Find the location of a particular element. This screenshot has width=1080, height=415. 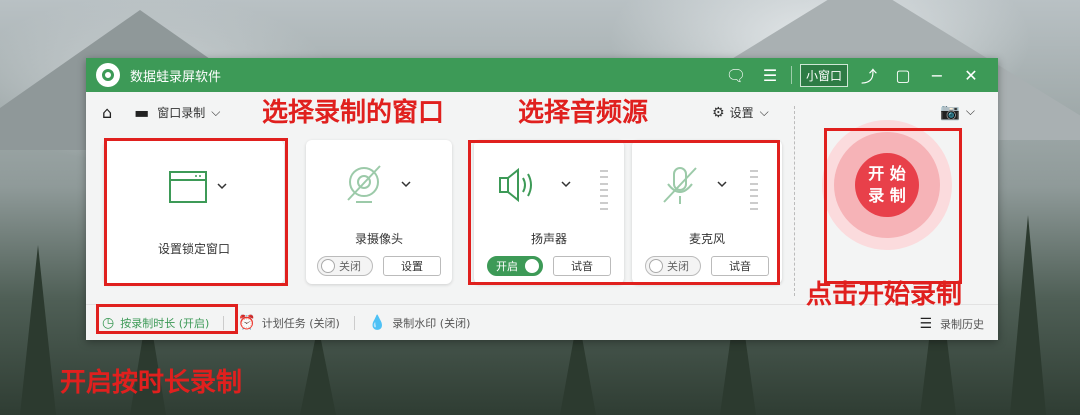

webcam-icon is located at coordinates (379, 184).